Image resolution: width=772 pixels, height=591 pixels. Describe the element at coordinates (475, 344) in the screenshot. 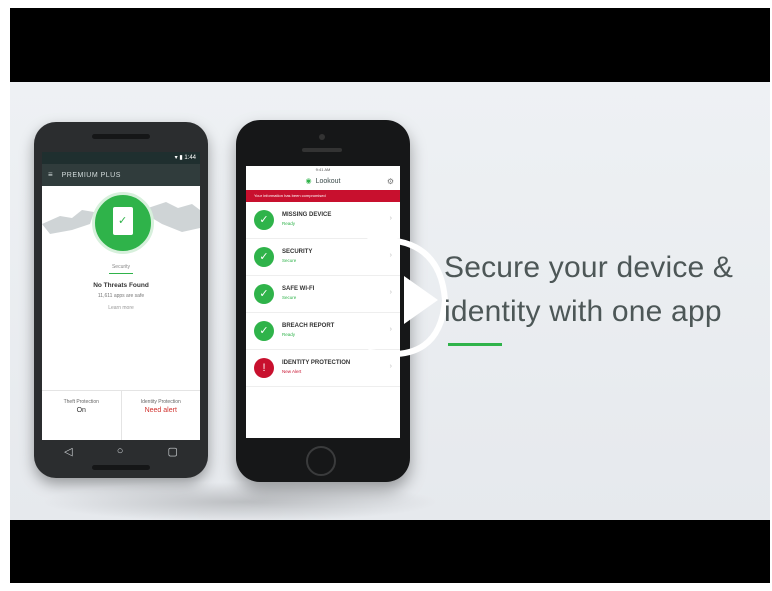

I see `headline-underline` at that location.